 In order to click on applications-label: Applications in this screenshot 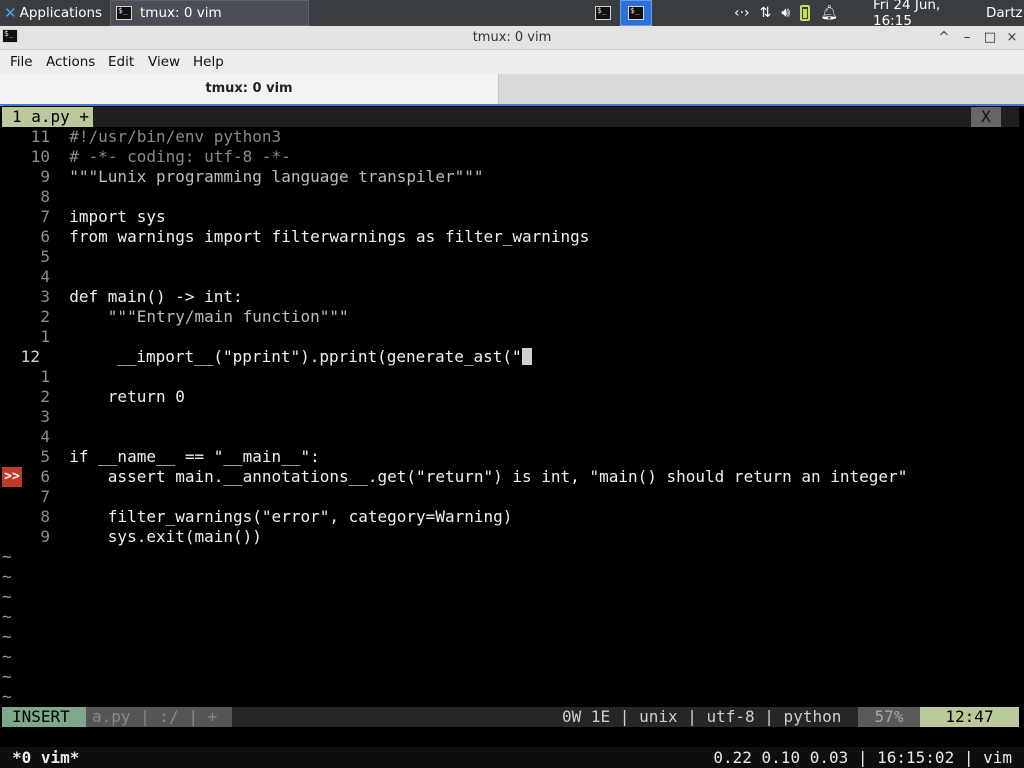, I will do `click(61, 13)`.